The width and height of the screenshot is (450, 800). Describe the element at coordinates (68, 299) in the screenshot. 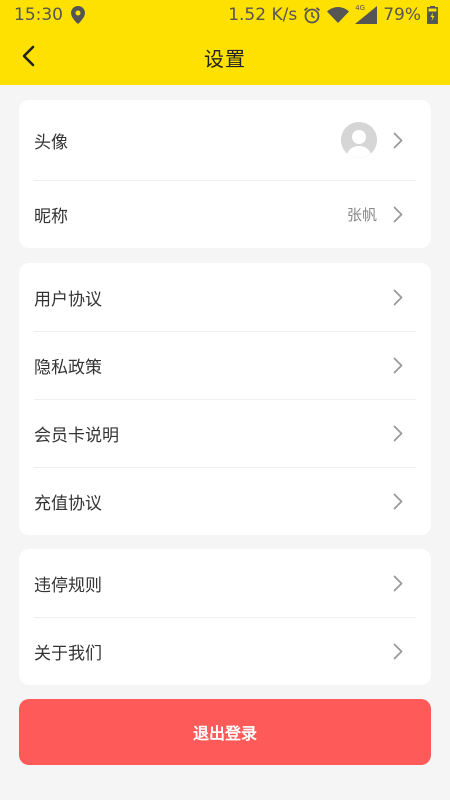

I see `row-label: 用户协议` at that location.